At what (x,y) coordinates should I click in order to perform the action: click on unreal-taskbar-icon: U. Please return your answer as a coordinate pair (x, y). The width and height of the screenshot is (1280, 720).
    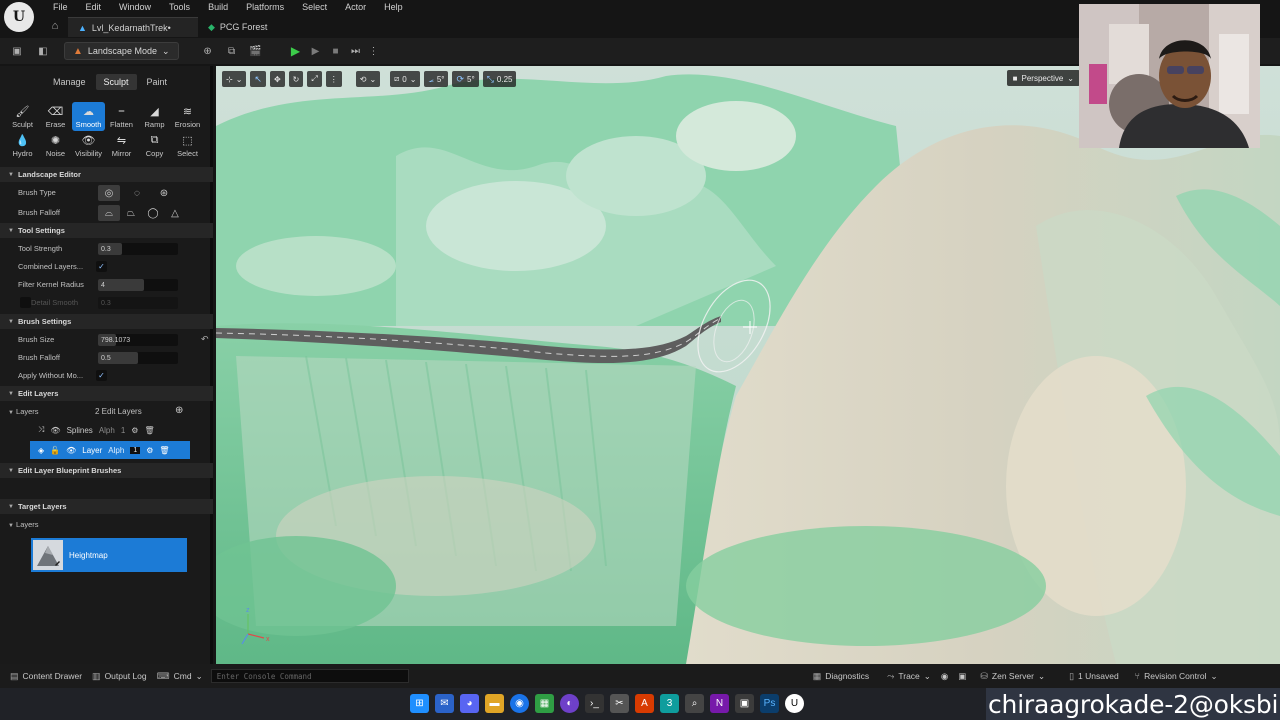
    Looking at the image, I should click on (794, 703).